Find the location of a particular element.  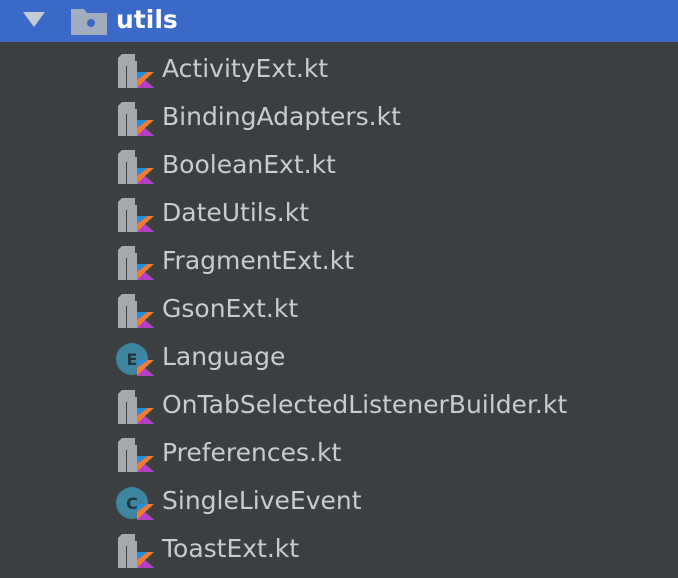

file-row: ToastExt.kt is located at coordinates (339, 549).